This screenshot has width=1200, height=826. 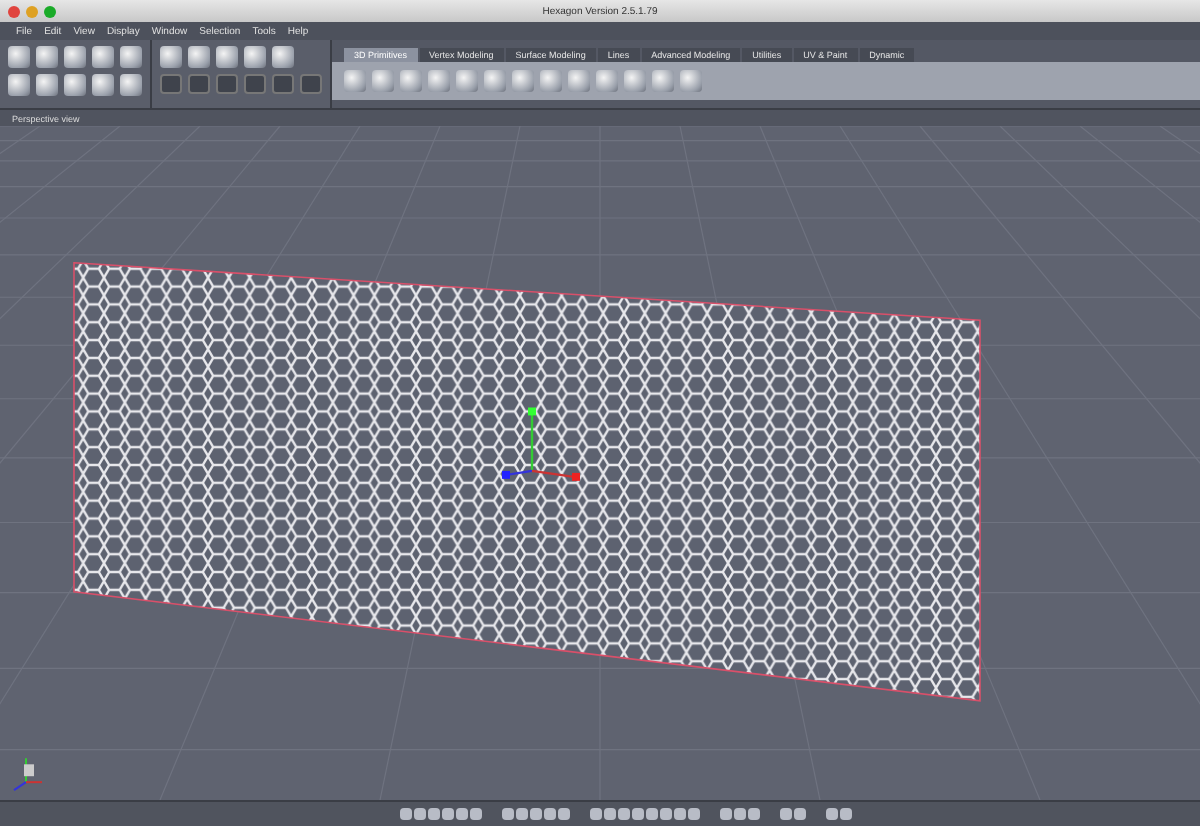 I want to click on axis-gizmo-icon, so click(x=541, y=444).